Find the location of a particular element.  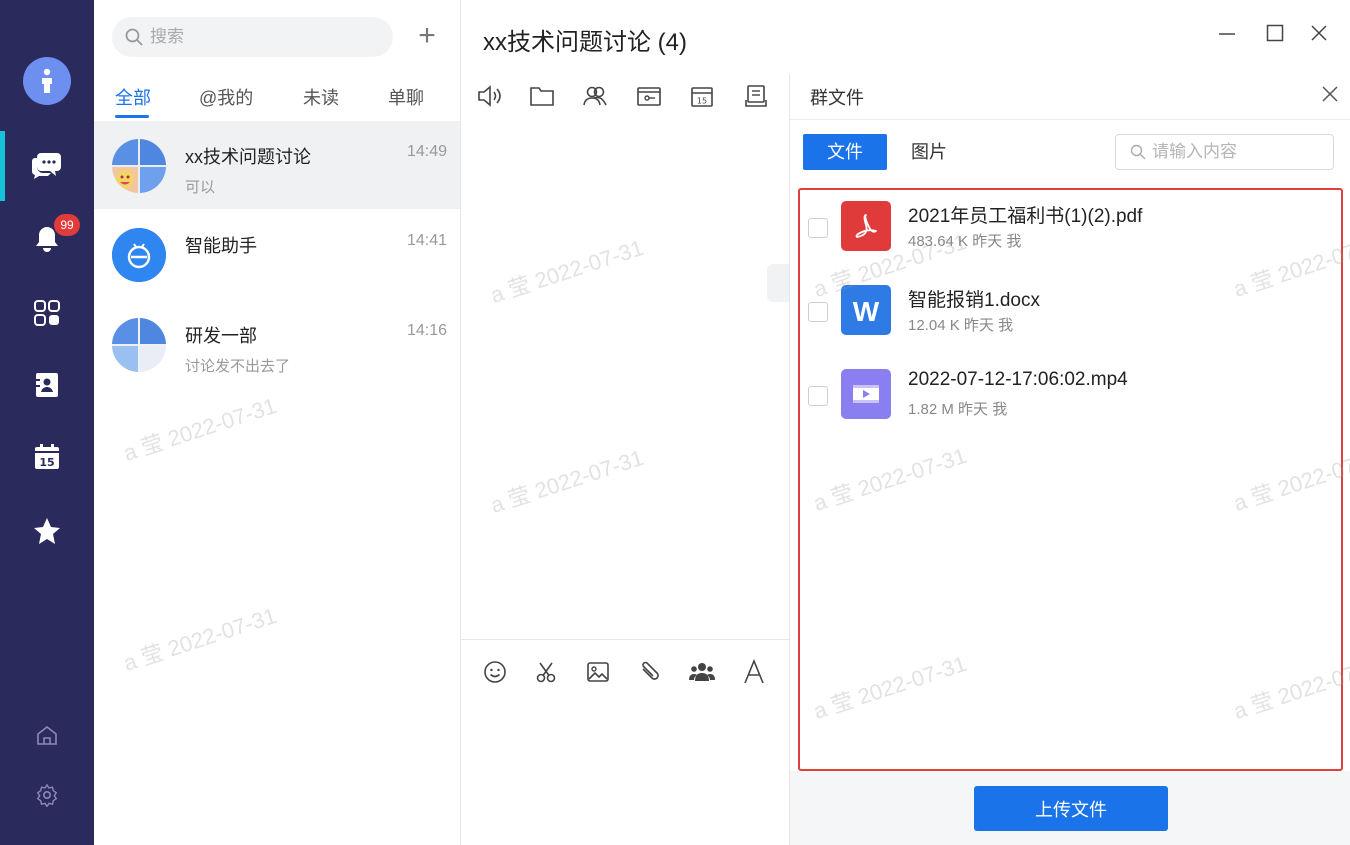

close-icon is located at coordinates (1330, 94).